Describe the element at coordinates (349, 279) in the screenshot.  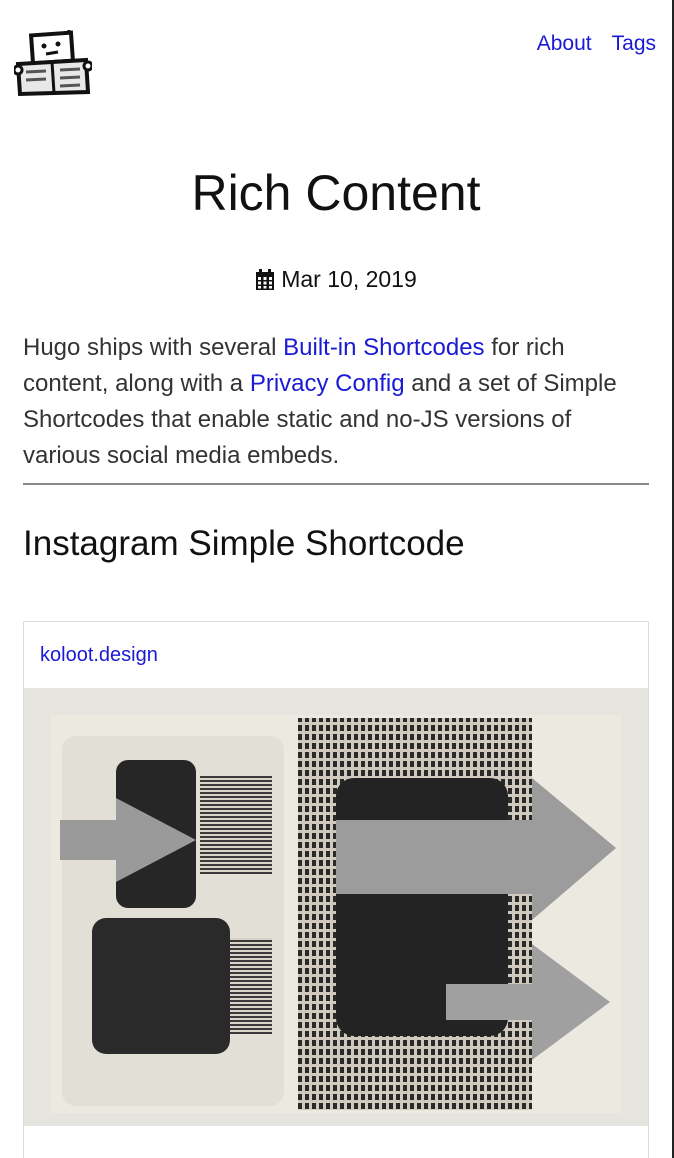
I see `post-date: Mar 10, 2019` at that location.